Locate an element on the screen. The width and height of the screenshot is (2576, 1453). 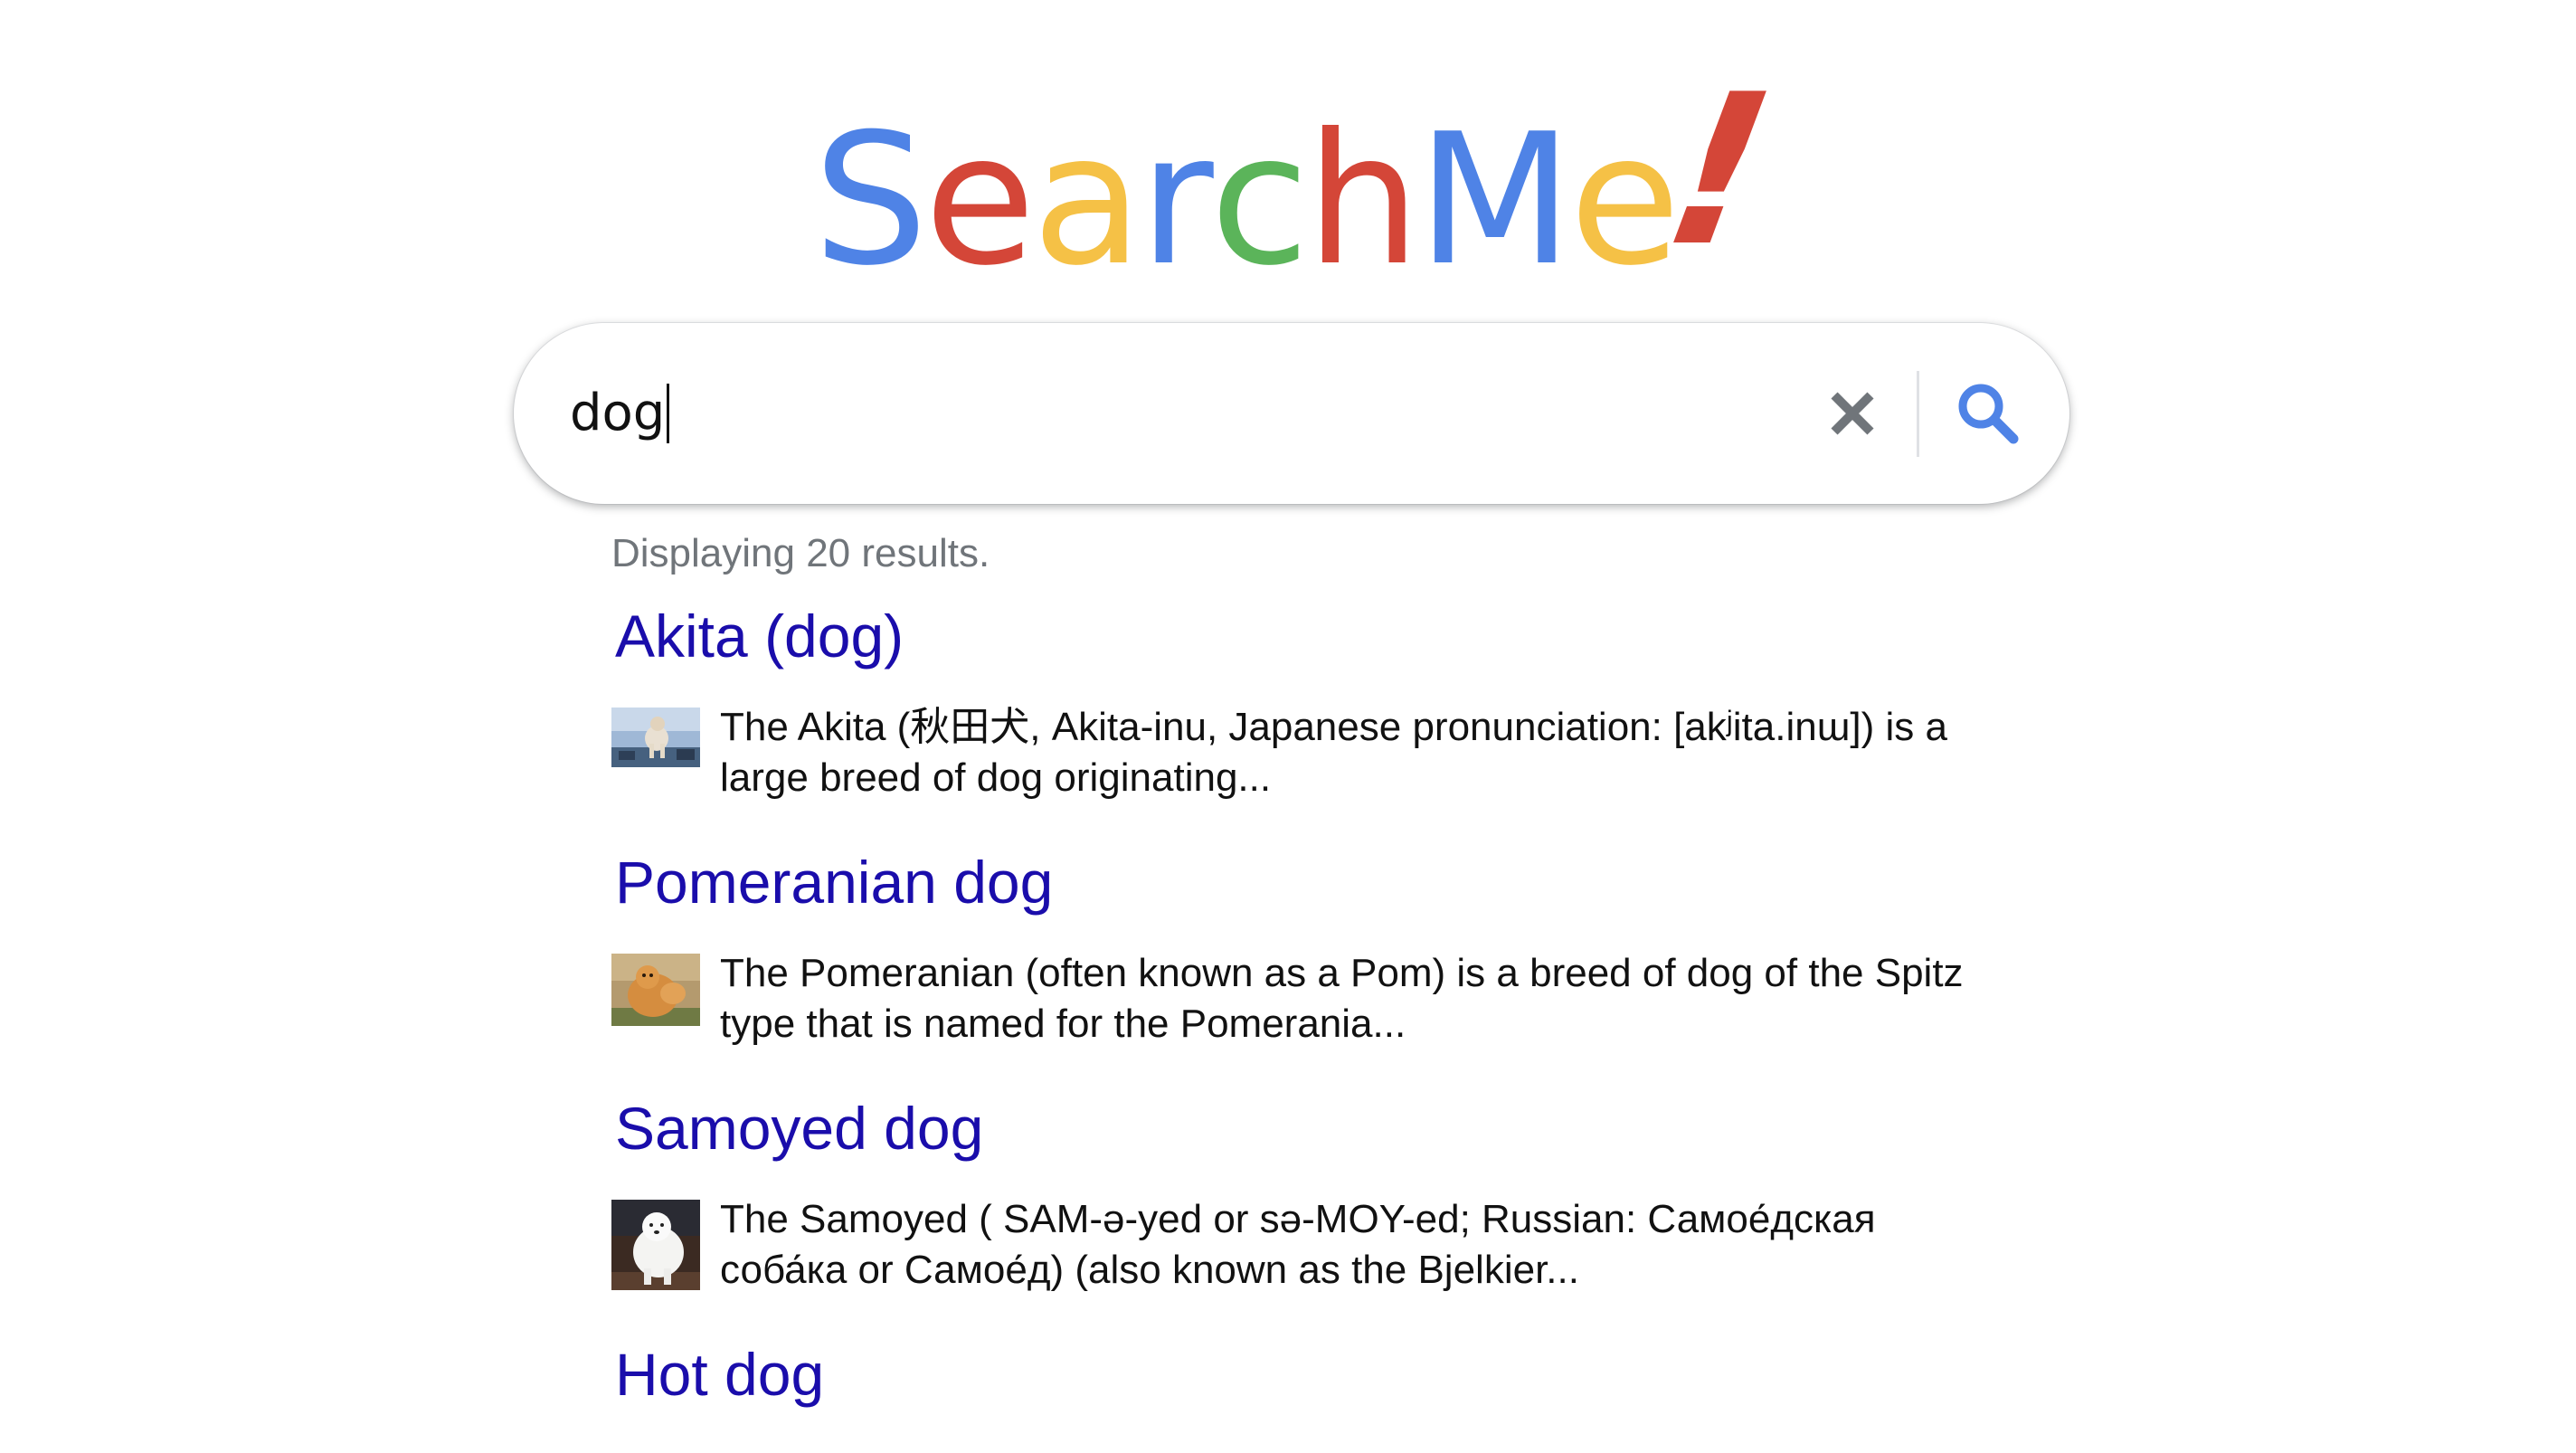
logo-letter: M is located at coordinates (1495, 200).